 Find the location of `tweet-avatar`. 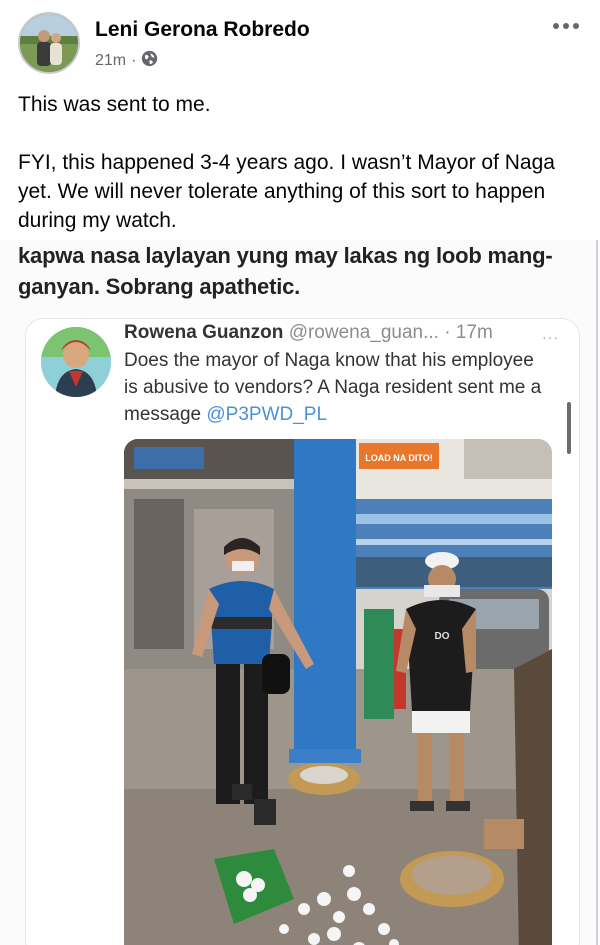

tweet-avatar is located at coordinates (76, 362).